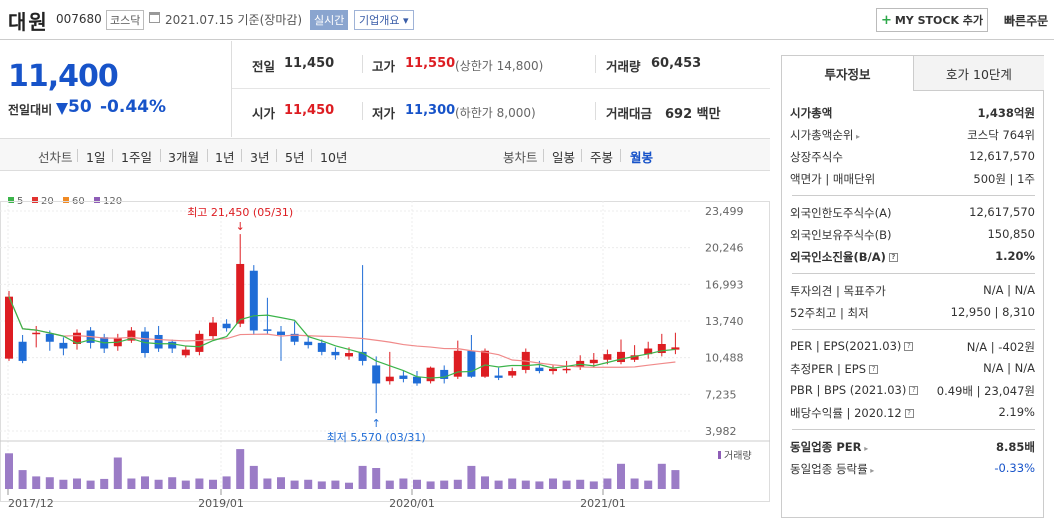 Image resolution: width=1054 pixels, height=521 pixels. Describe the element at coordinates (811, 113) in the screenshot. I see `info-row-label: 시가총액` at that location.